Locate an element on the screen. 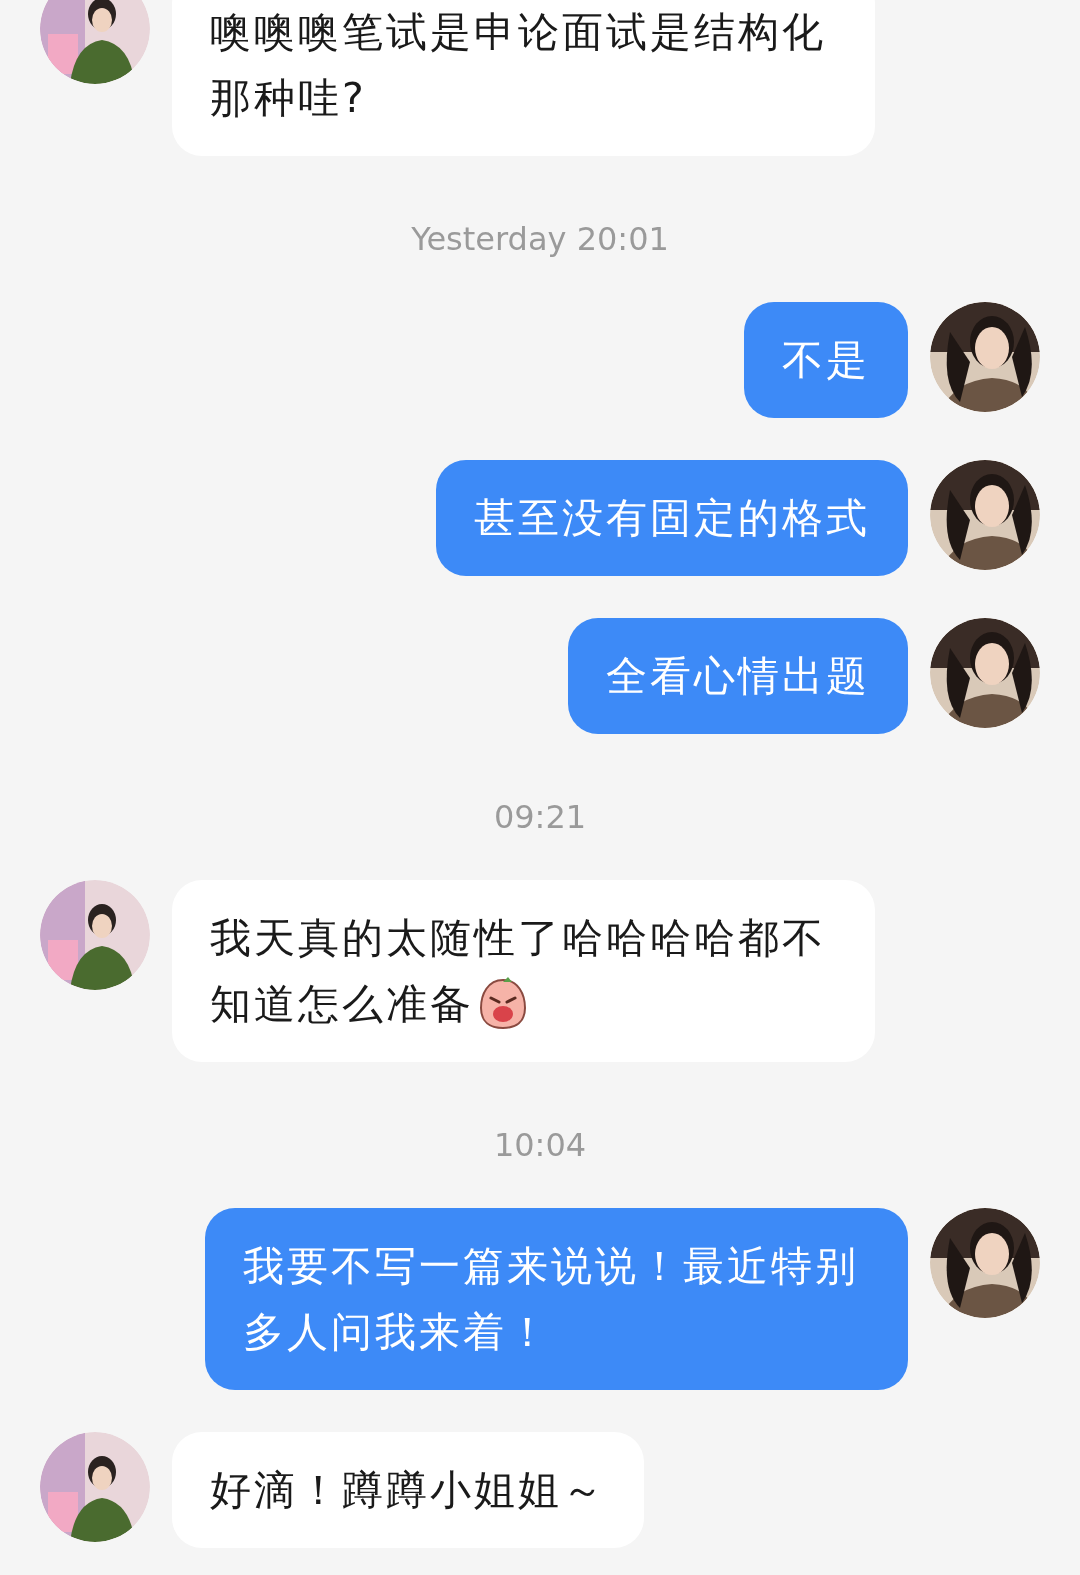 The image size is (1080, 1575). timestamp: 10:04 is located at coordinates (540, 1145).